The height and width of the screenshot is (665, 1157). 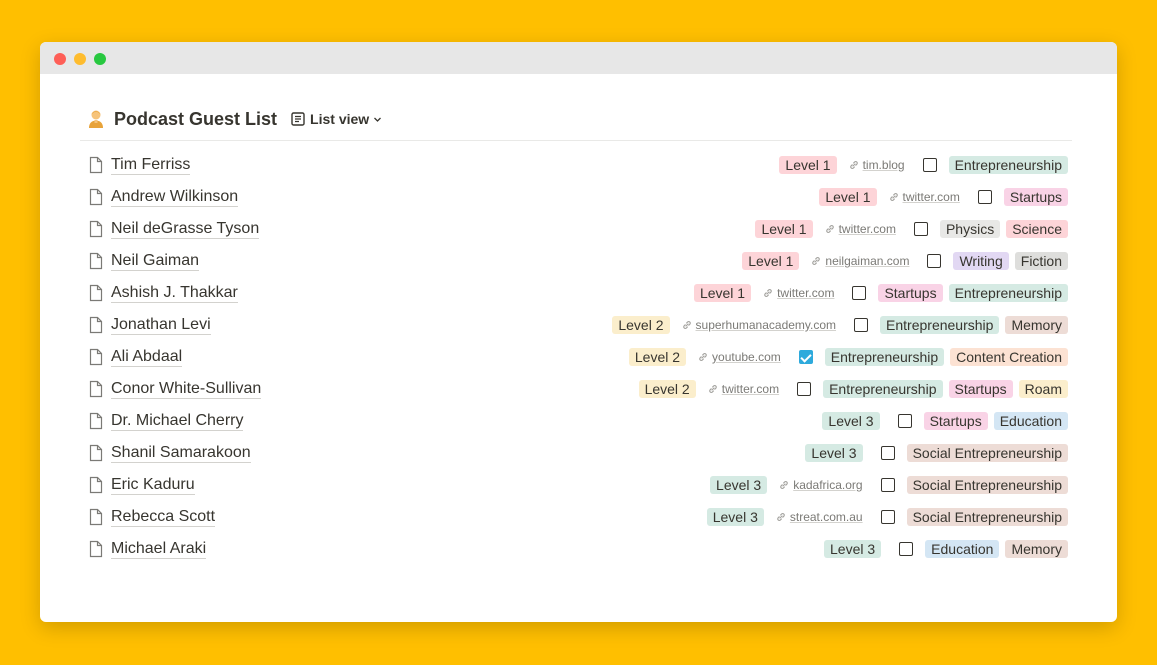 I want to click on list-item: Michael Araki Level 3 Education Memory, so click(x=576, y=549).